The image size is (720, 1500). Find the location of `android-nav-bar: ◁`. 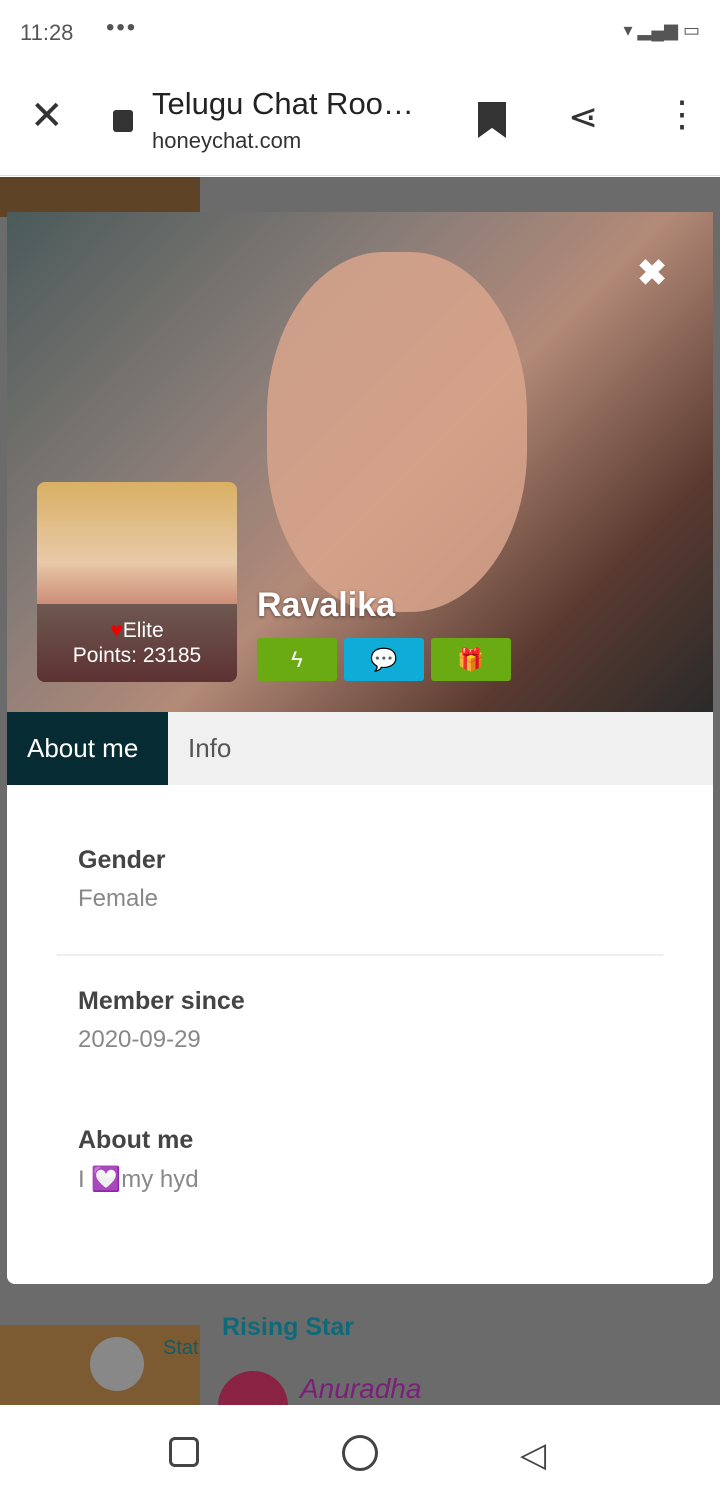

android-nav-bar: ◁ is located at coordinates (360, 1452).